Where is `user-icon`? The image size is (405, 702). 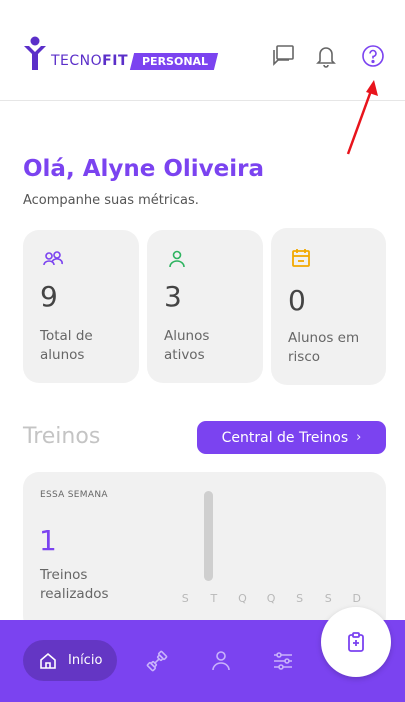
user-icon is located at coordinates (177, 259).